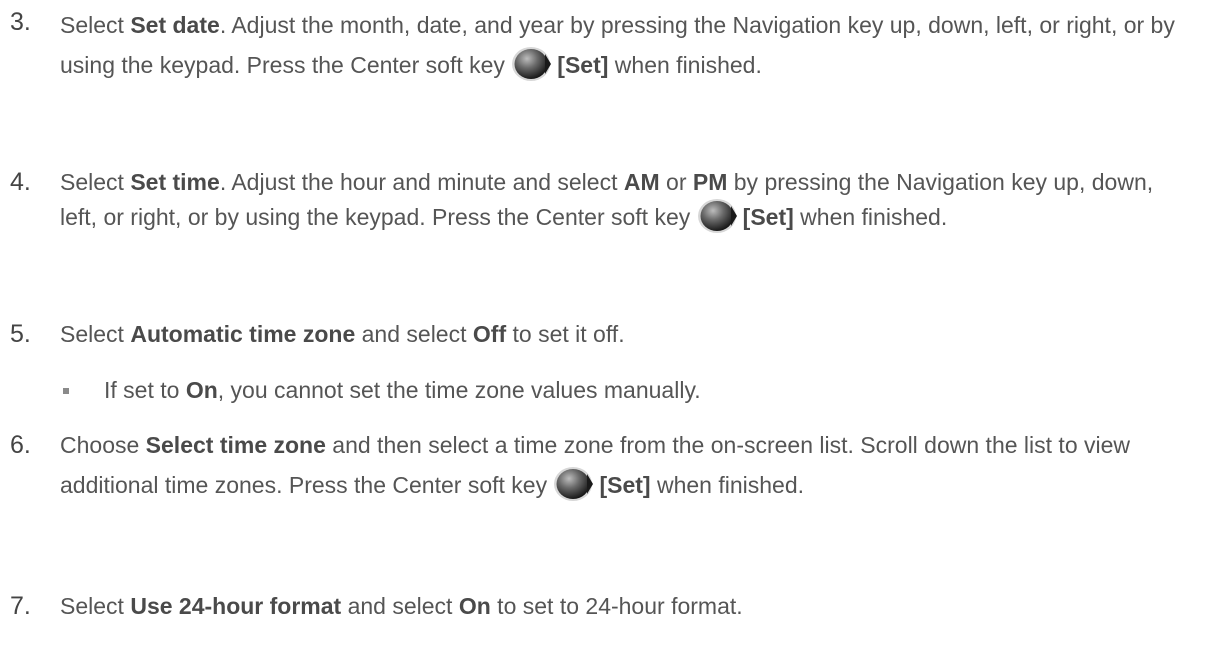  What do you see at coordinates (616, 606) in the screenshot?
I see `step-text-part: to set to 24-hour format.` at bounding box center [616, 606].